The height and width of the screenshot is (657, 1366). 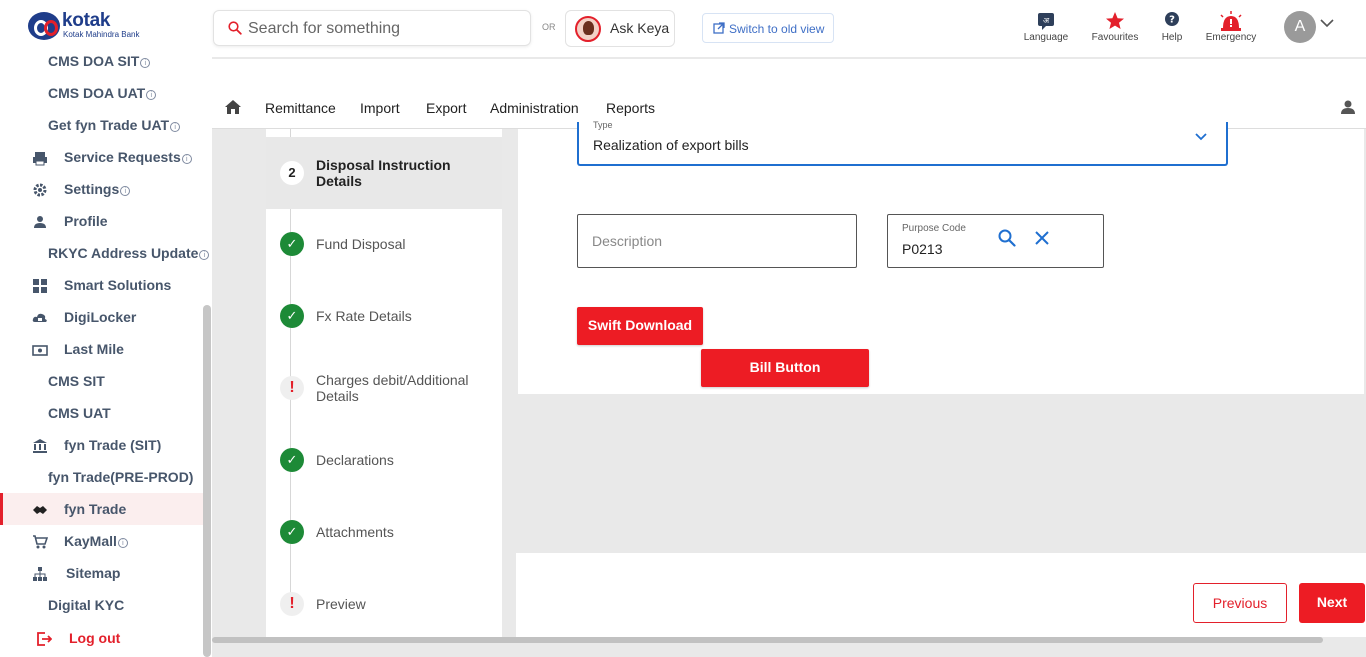 What do you see at coordinates (113, 445) in the screenshot?
I see `sidebar-item-label: fyn Trade (SIT)` at bounding box center [113, 445].